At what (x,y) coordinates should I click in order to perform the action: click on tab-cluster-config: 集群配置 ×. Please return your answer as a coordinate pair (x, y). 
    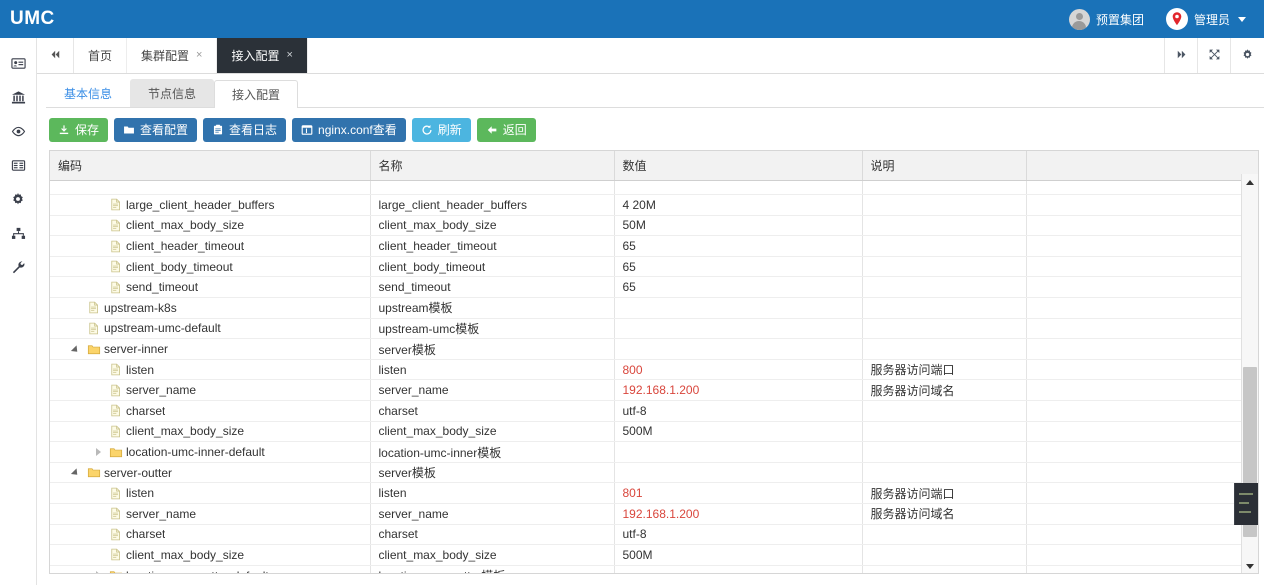
    Looking at the image, I should click on (172, 55).